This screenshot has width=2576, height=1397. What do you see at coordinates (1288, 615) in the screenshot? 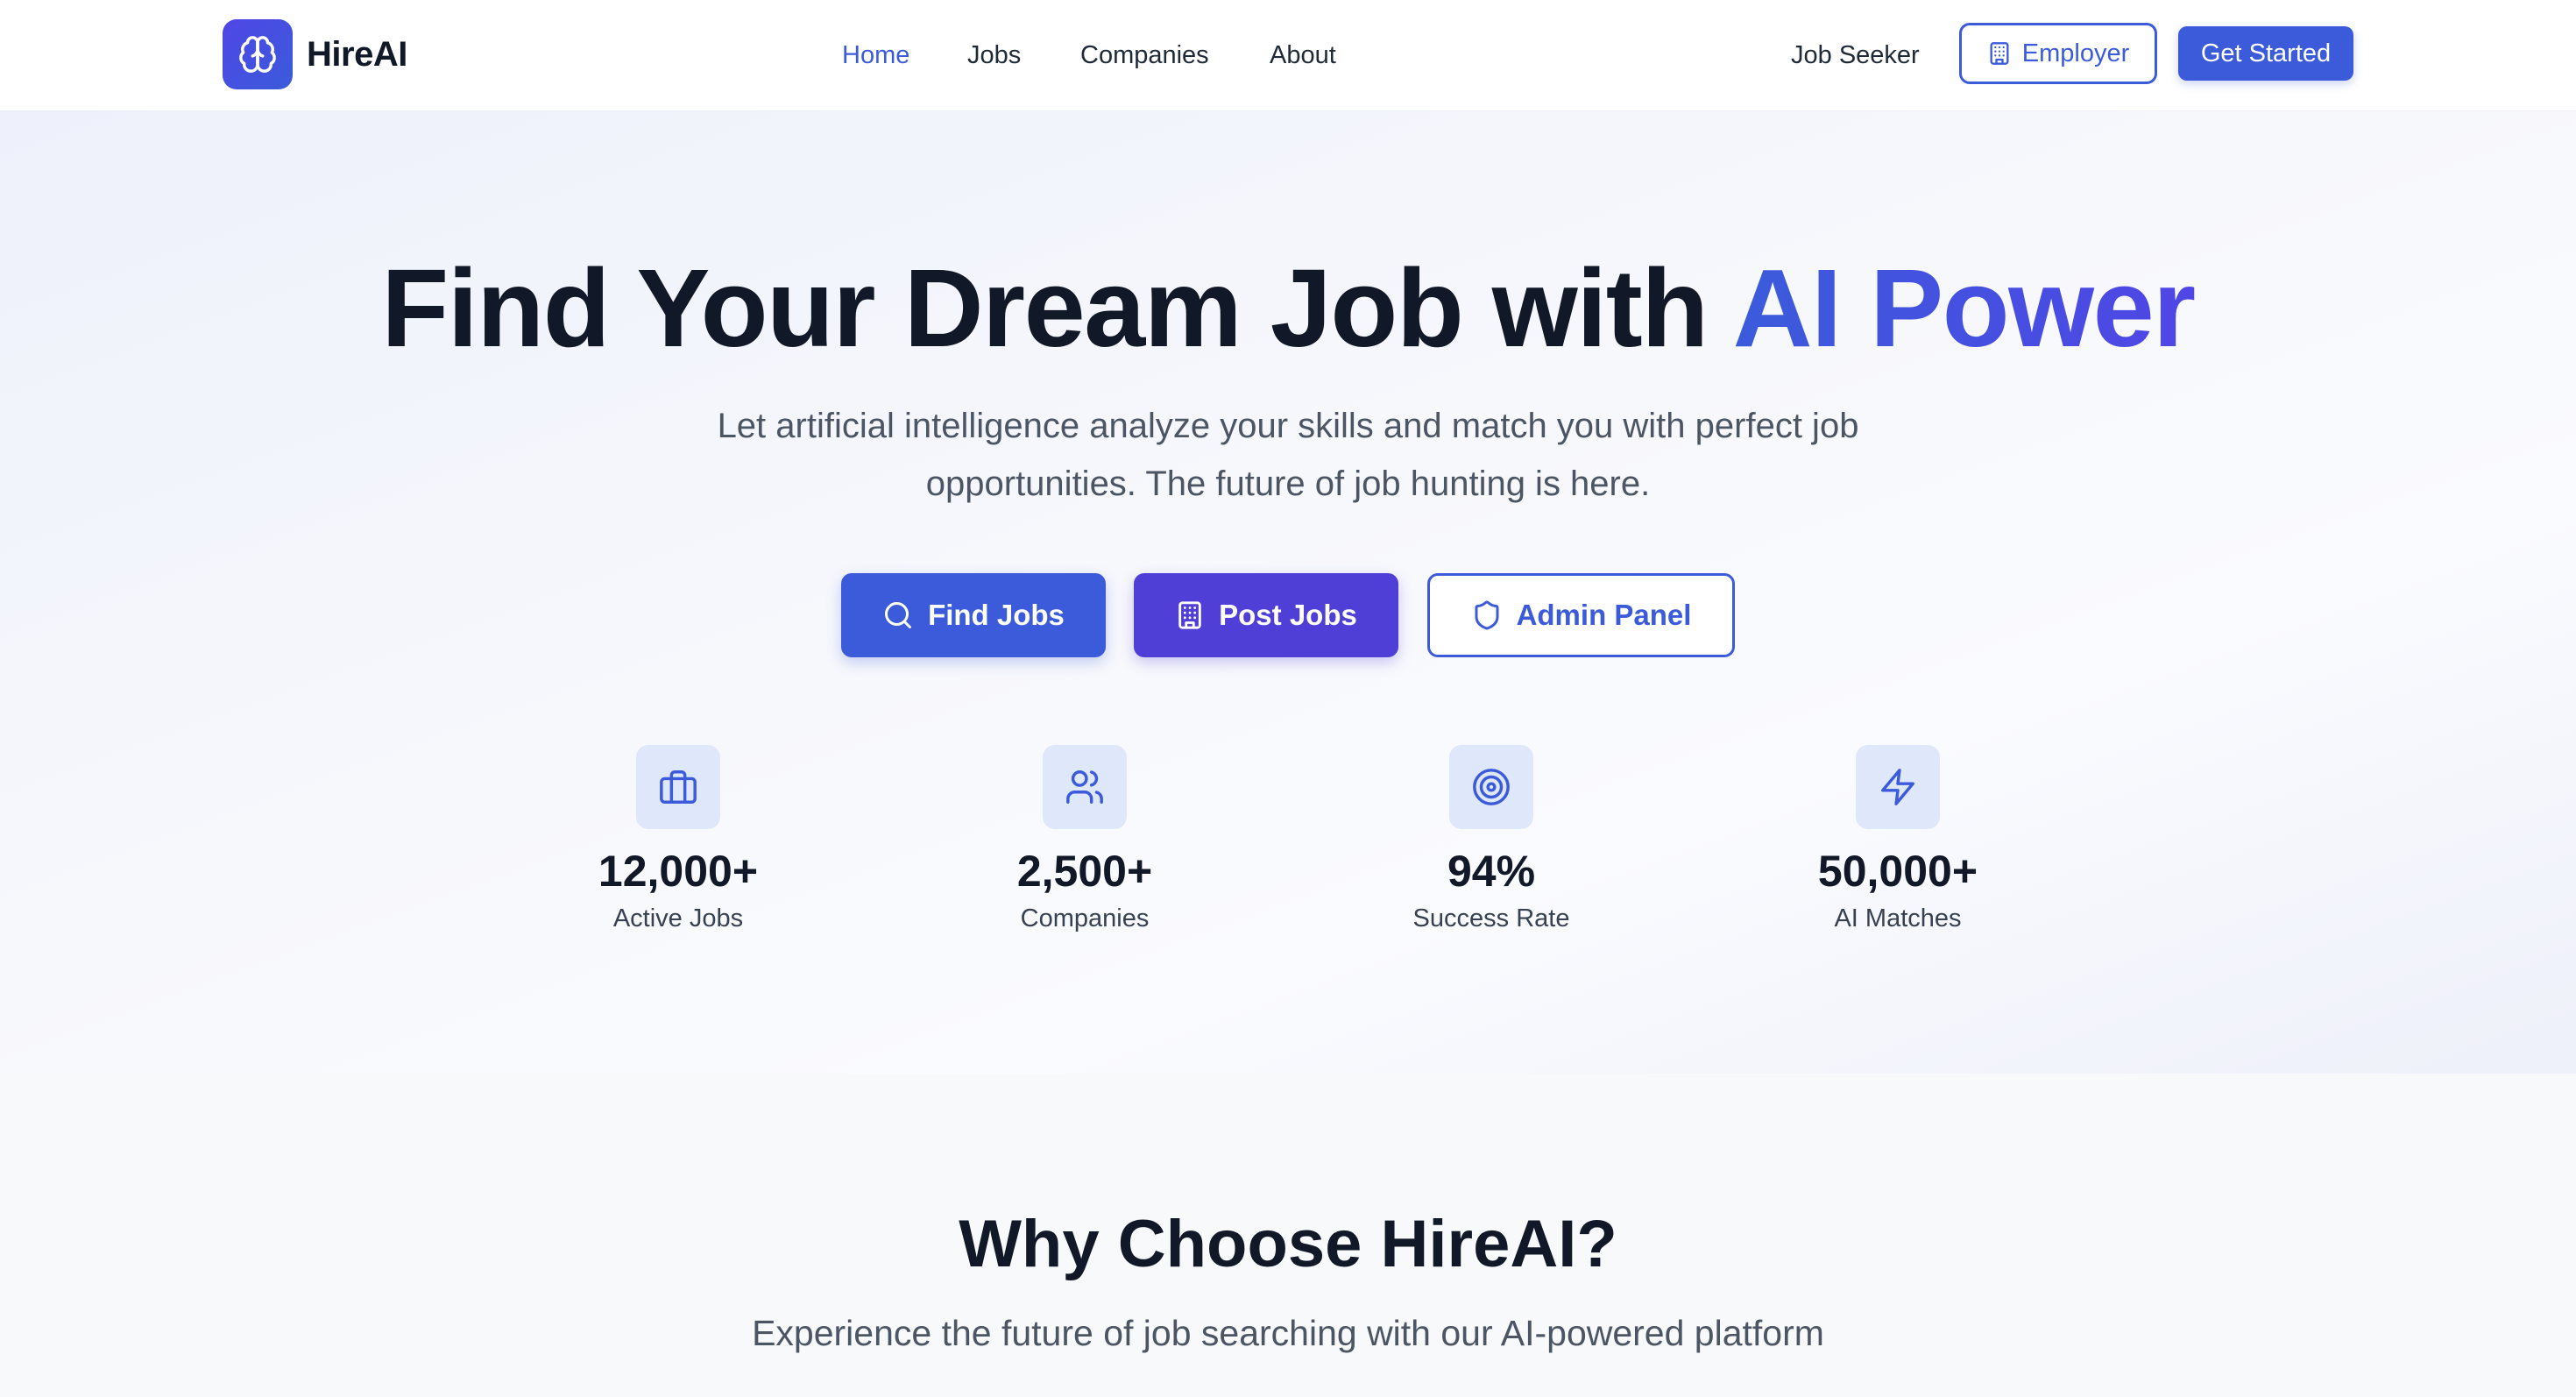
I see `post-jobs-label: Post Jobs` at bounding box center [1288, 615].